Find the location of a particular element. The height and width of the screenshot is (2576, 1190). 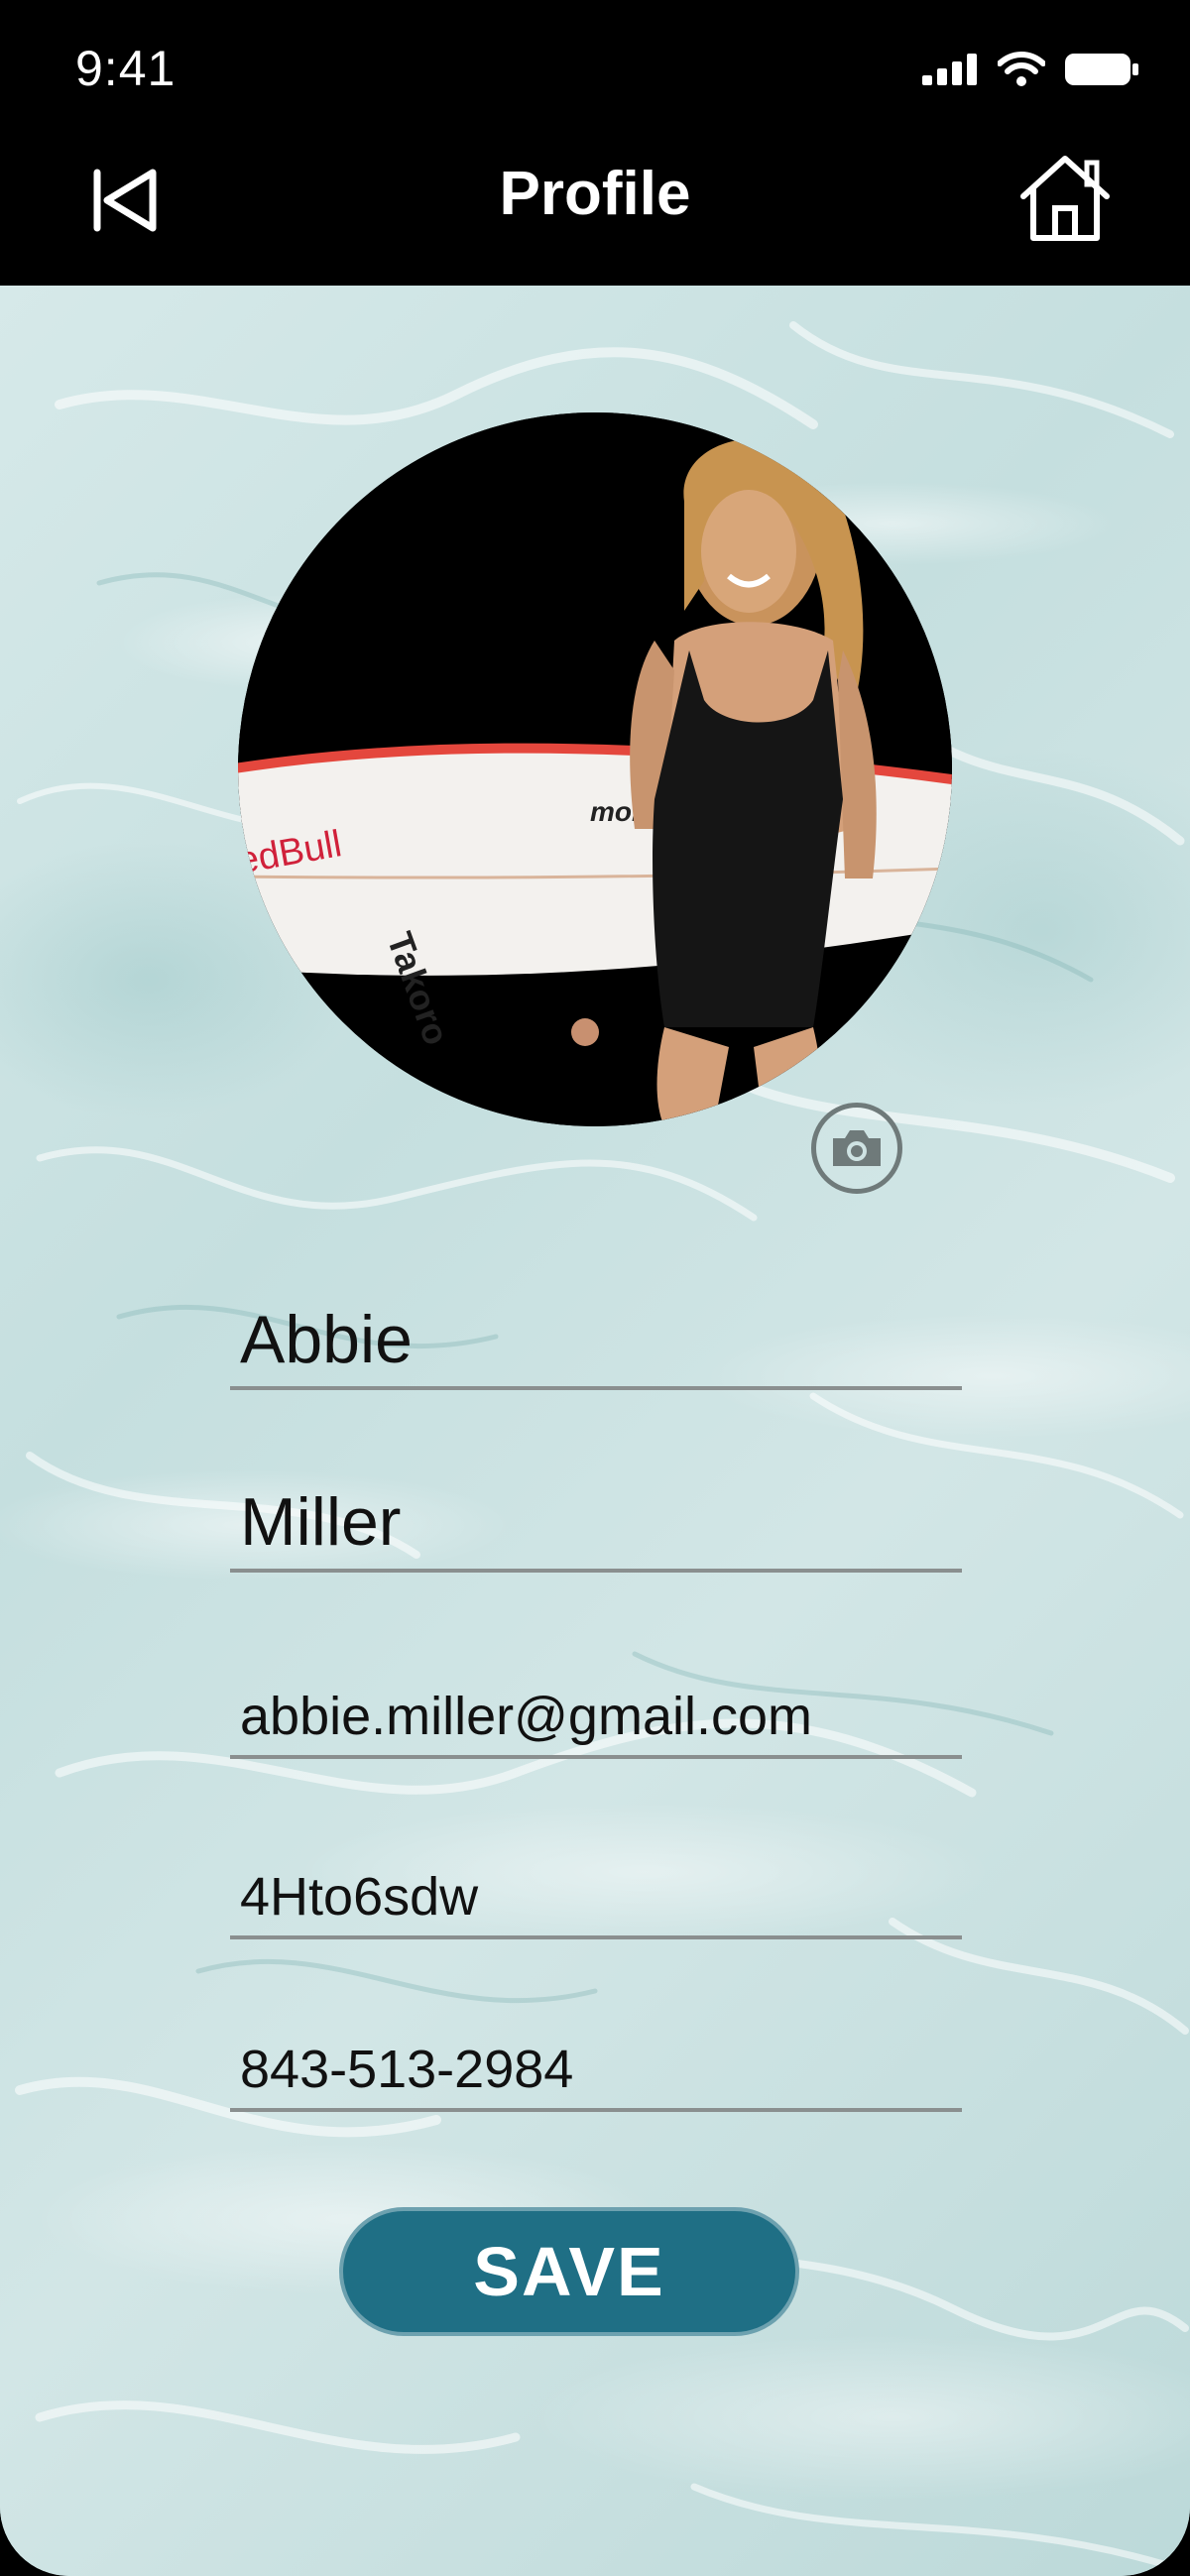

home-icon is located at coordinates (1065, 198).